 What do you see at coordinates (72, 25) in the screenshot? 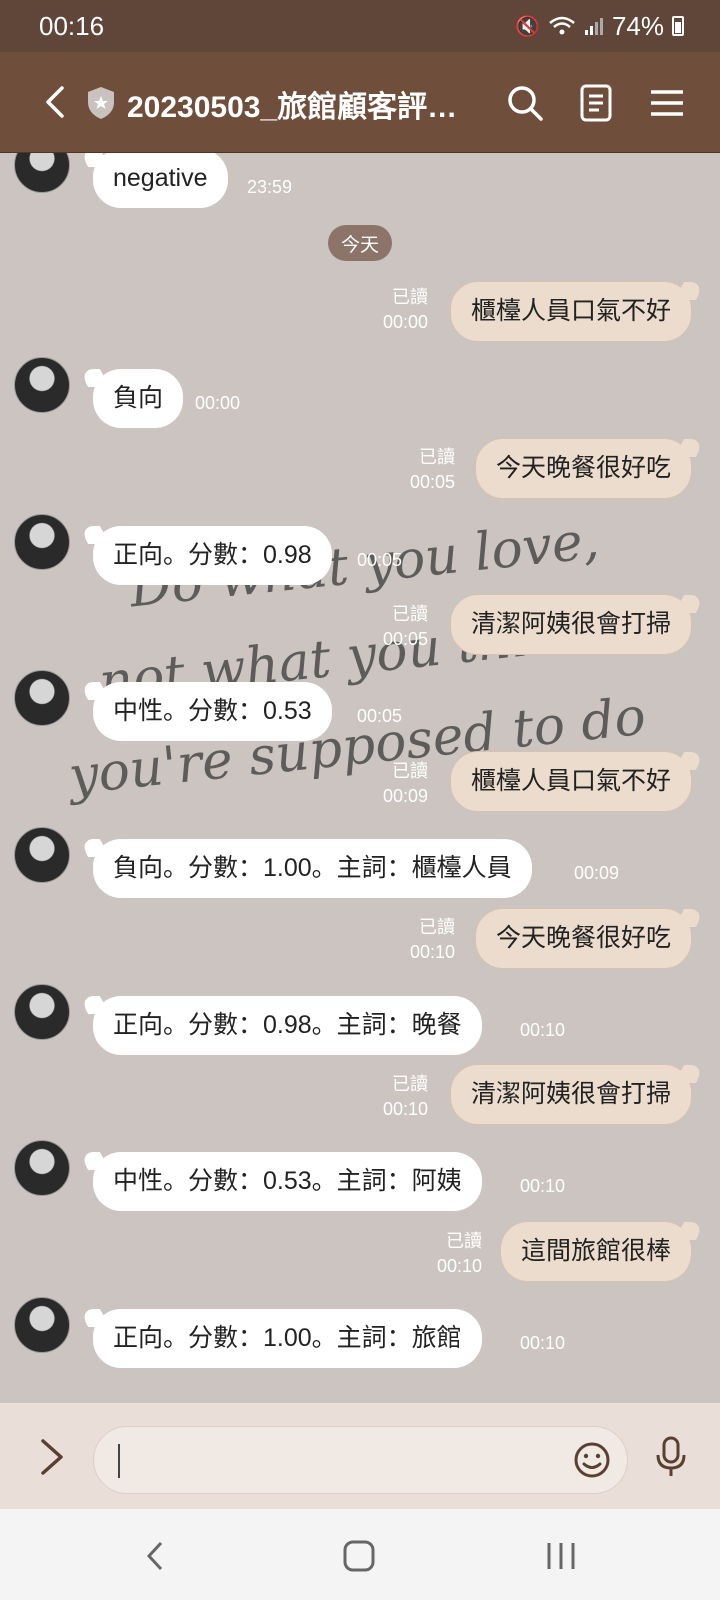
I see `status-time: 00:16` at bounding box center [72, 25].